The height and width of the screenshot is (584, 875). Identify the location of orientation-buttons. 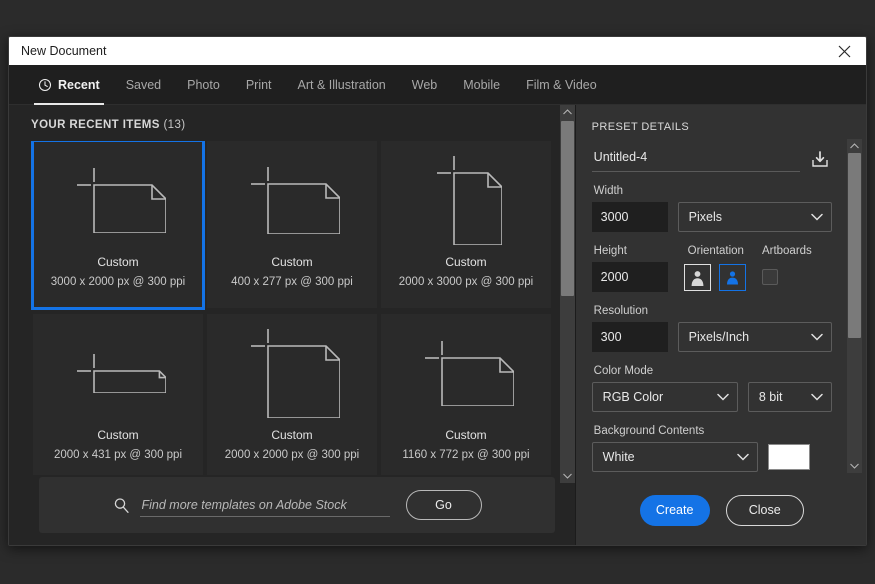
(714, 277).